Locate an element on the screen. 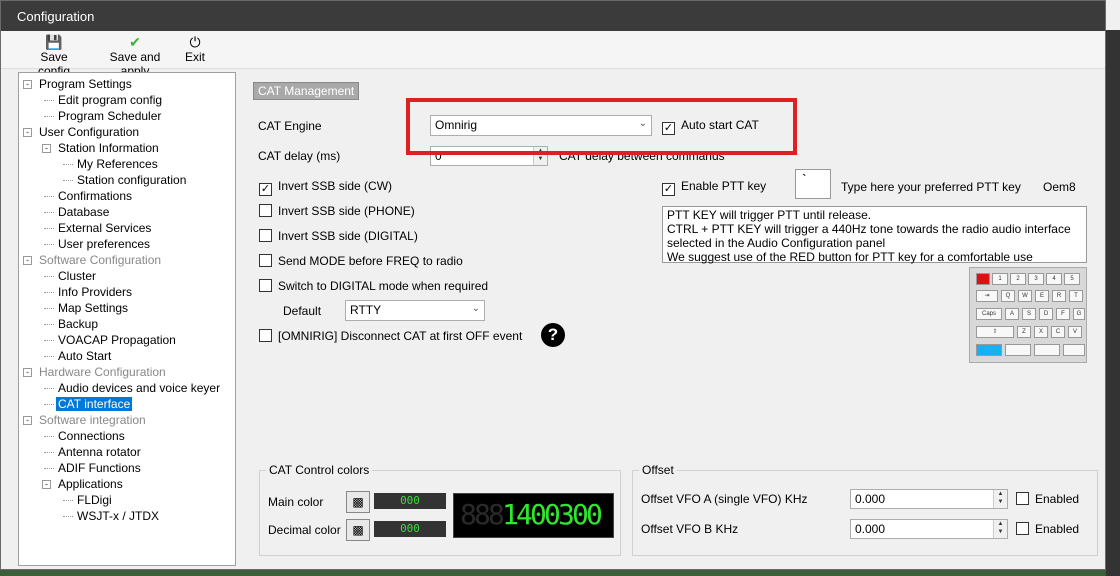 The image size is (1120, 576). option-checkbox: Switch to DIGITAL mode when required is located at coordinates (373, 287).